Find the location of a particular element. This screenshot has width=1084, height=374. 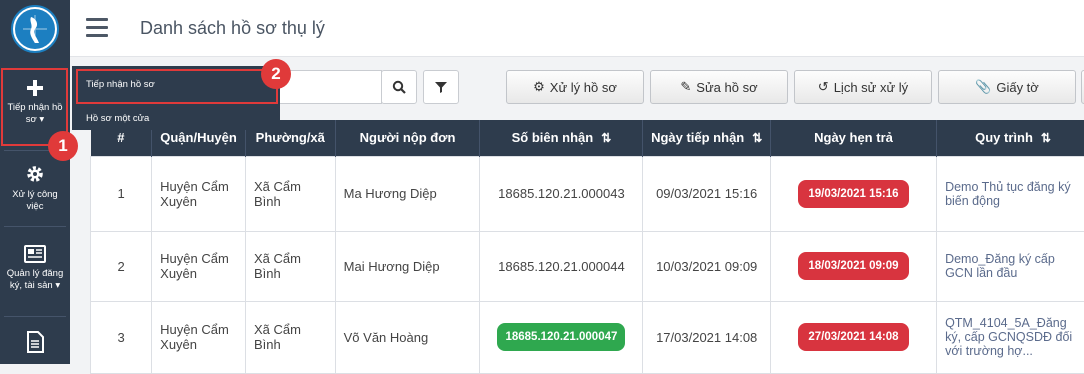

paperclip-icon: 📎 is located at coordinates (983, 87).